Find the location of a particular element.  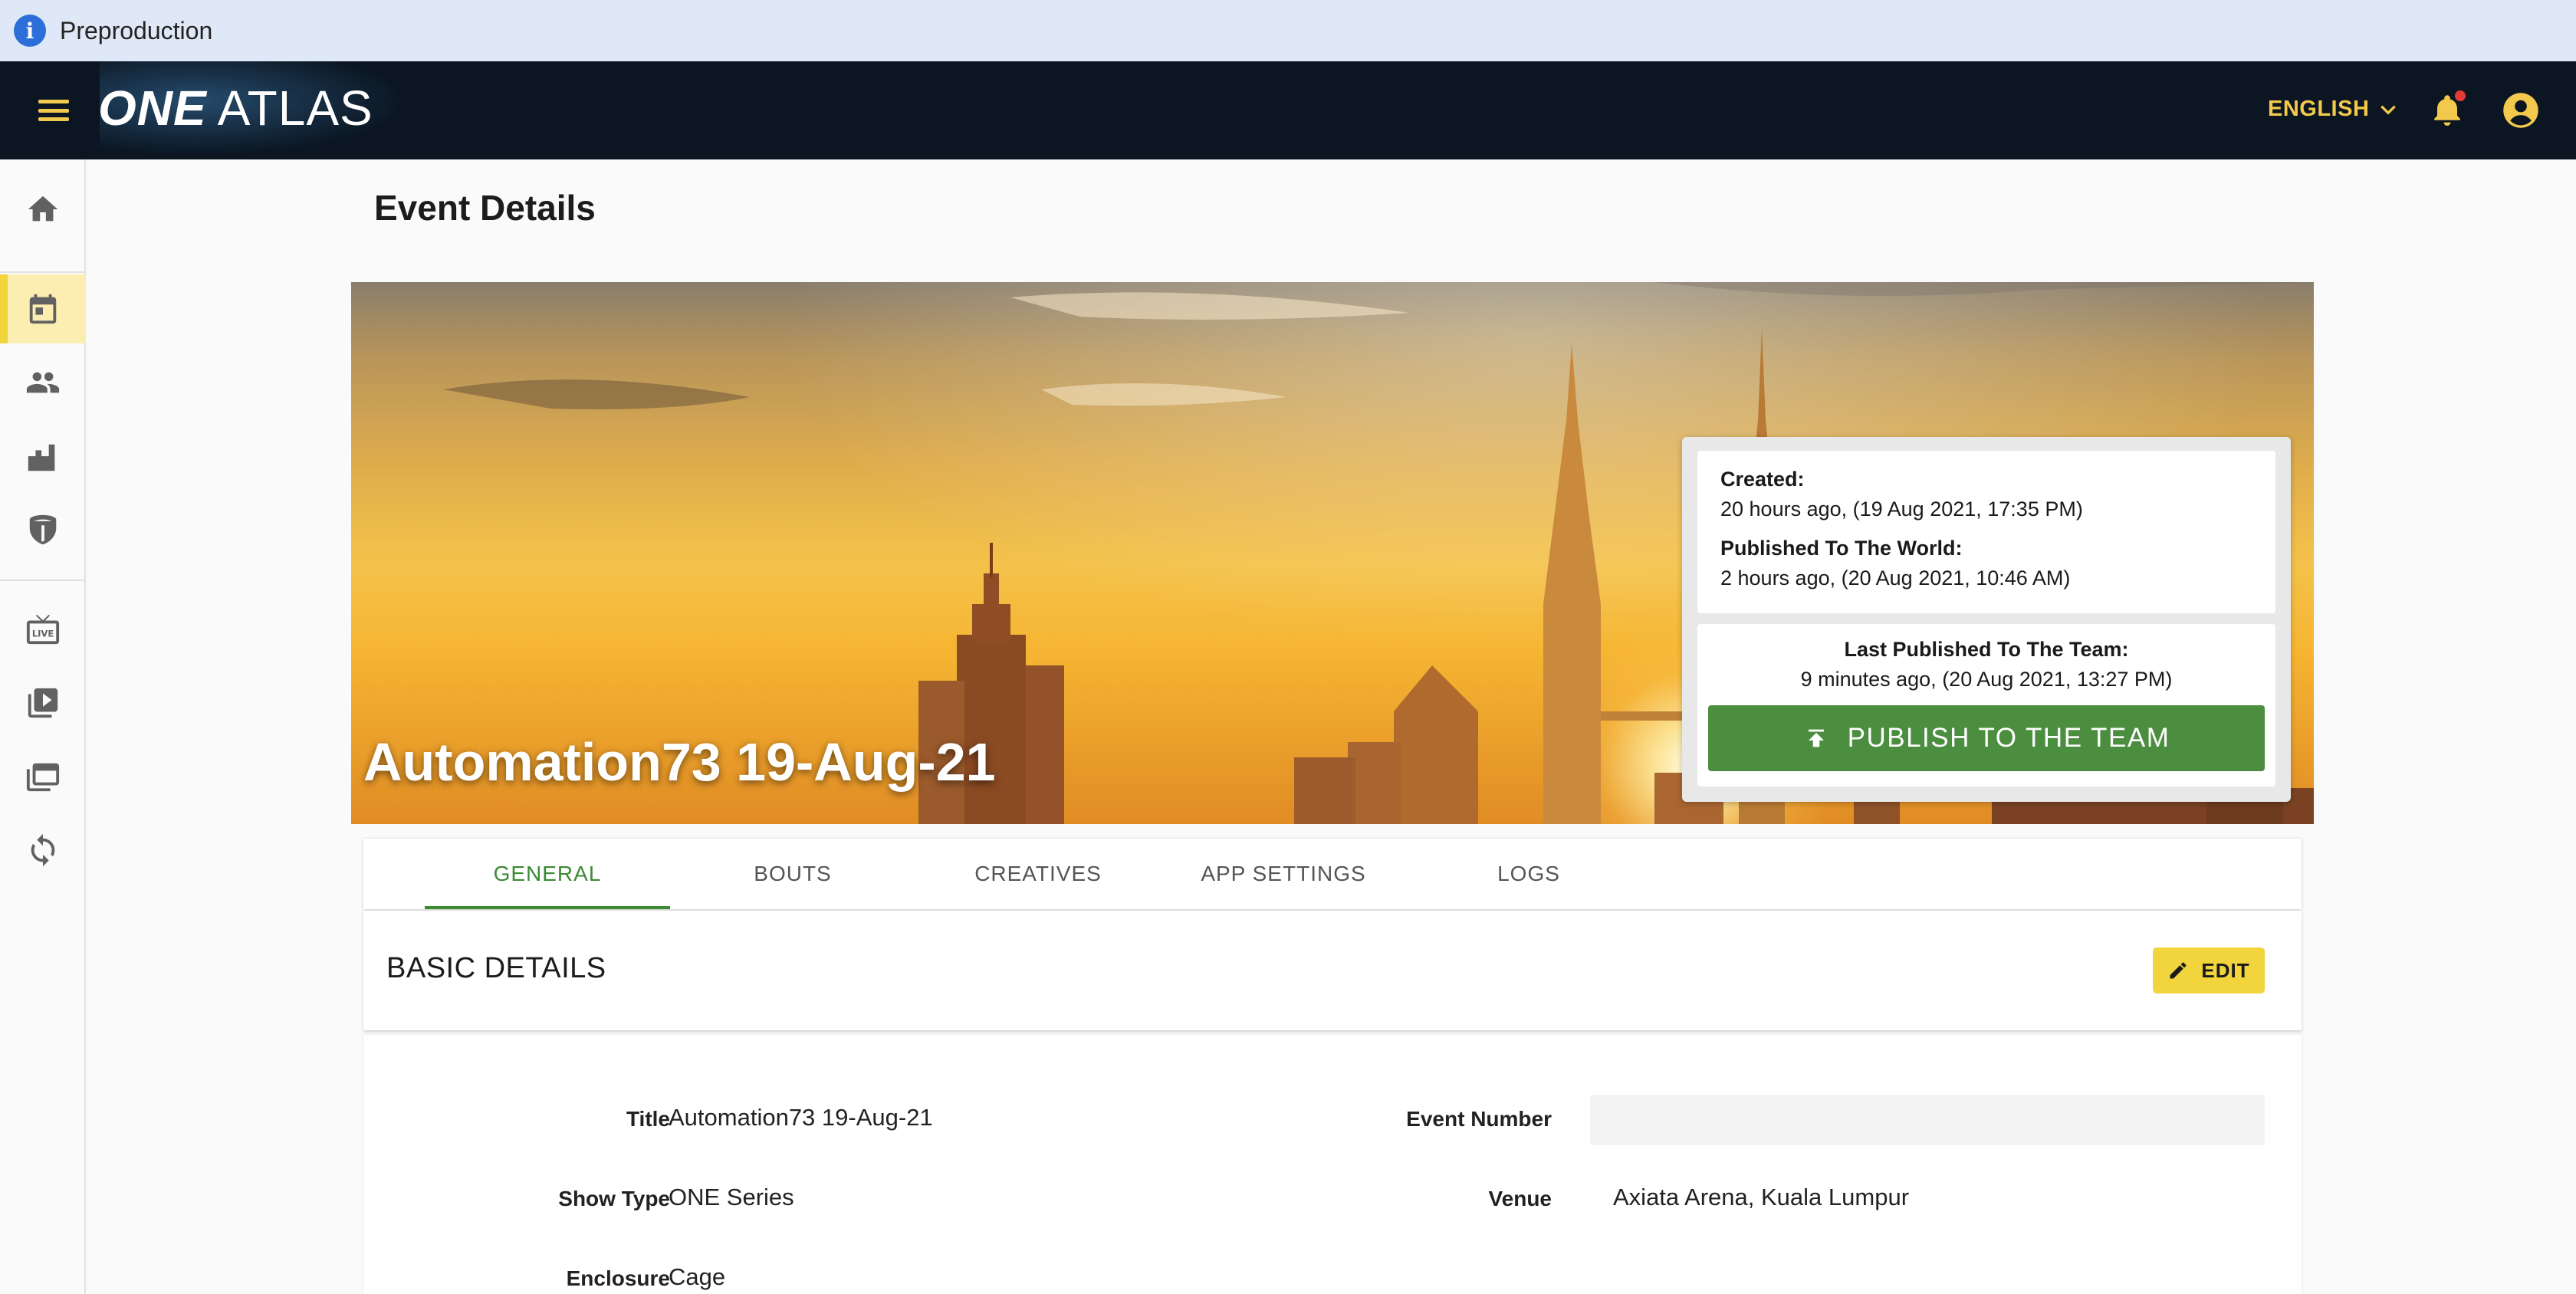

buildings-icon is located at coordinates (41, 458).